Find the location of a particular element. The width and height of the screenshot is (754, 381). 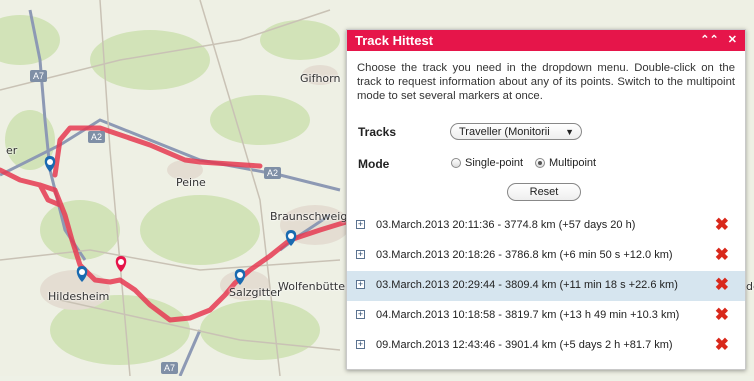

panel-titlebar: Track Hittest ⌃⌃ ✕ is located at coordinates (546, 40).